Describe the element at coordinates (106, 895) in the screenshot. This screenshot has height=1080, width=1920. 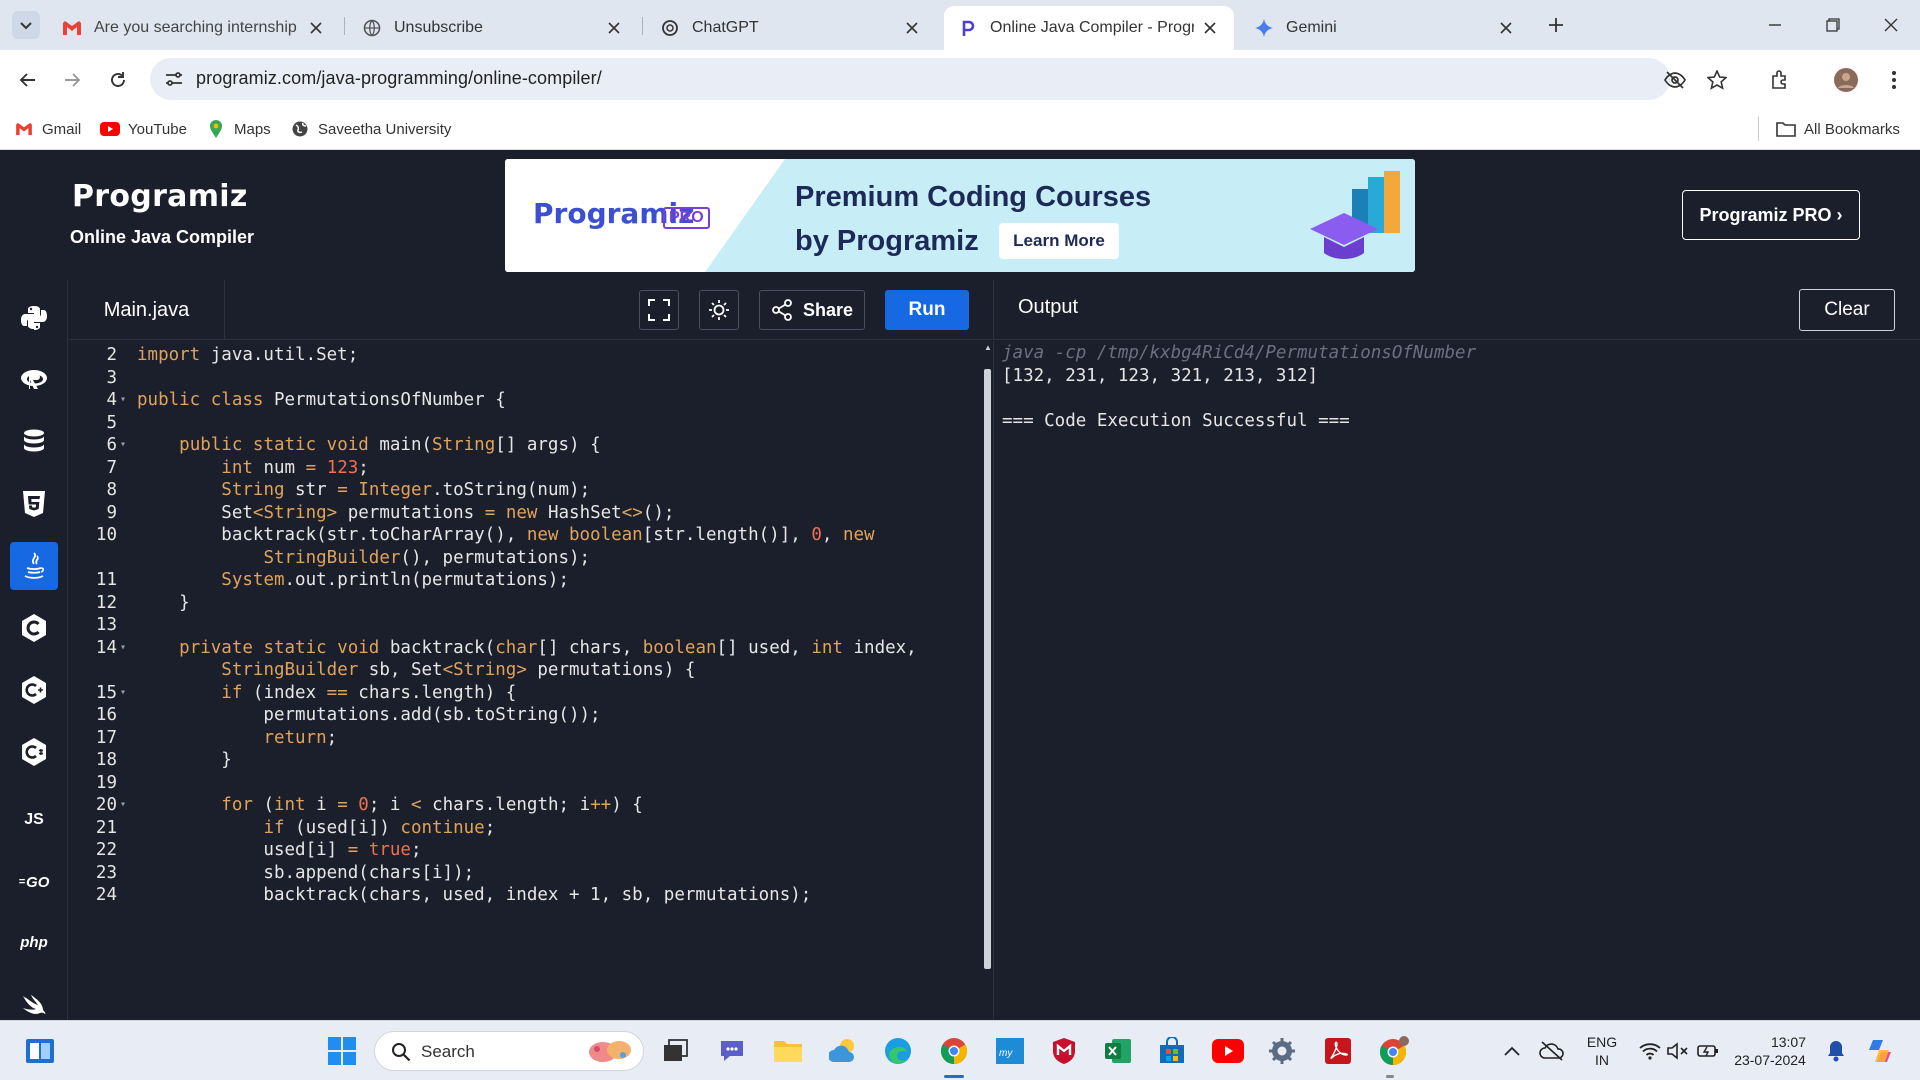
I see `line-number: 24` at that location.